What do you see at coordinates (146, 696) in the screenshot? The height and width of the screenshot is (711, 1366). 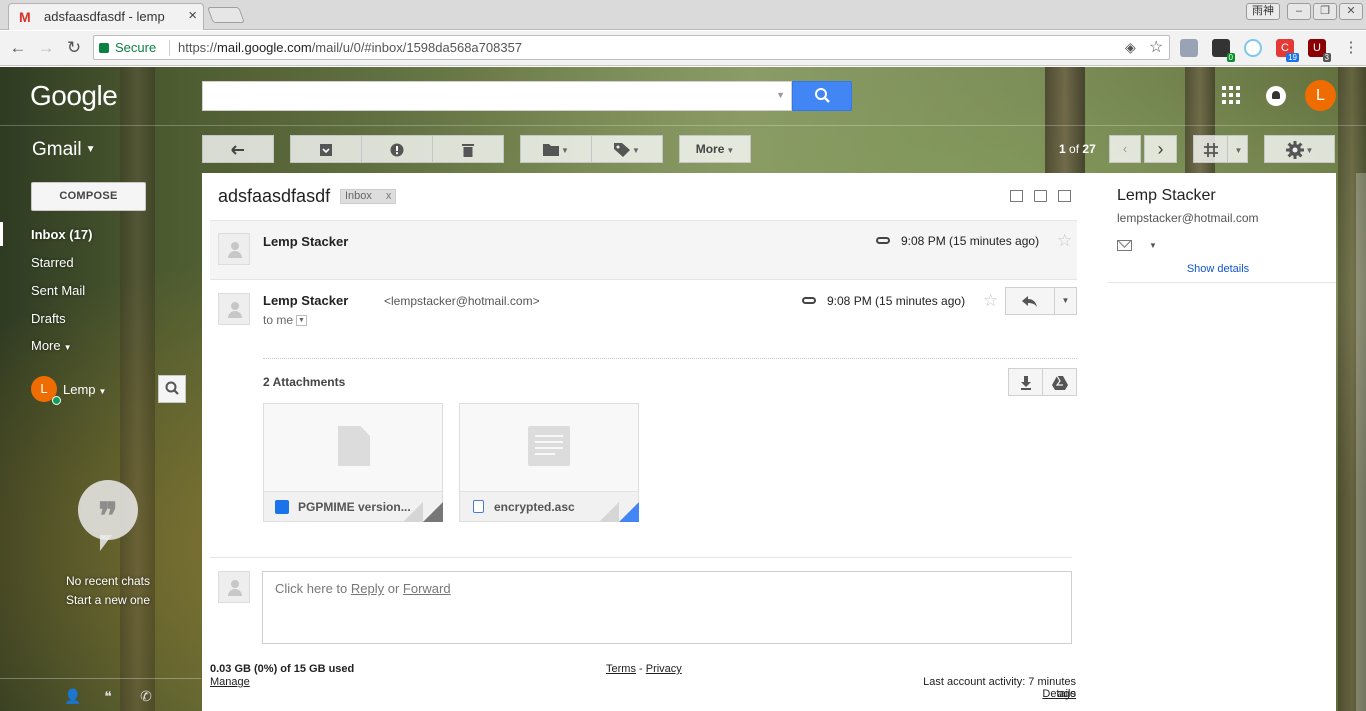 I see `phone-icon: ✆` at bounding box center [146, 696].